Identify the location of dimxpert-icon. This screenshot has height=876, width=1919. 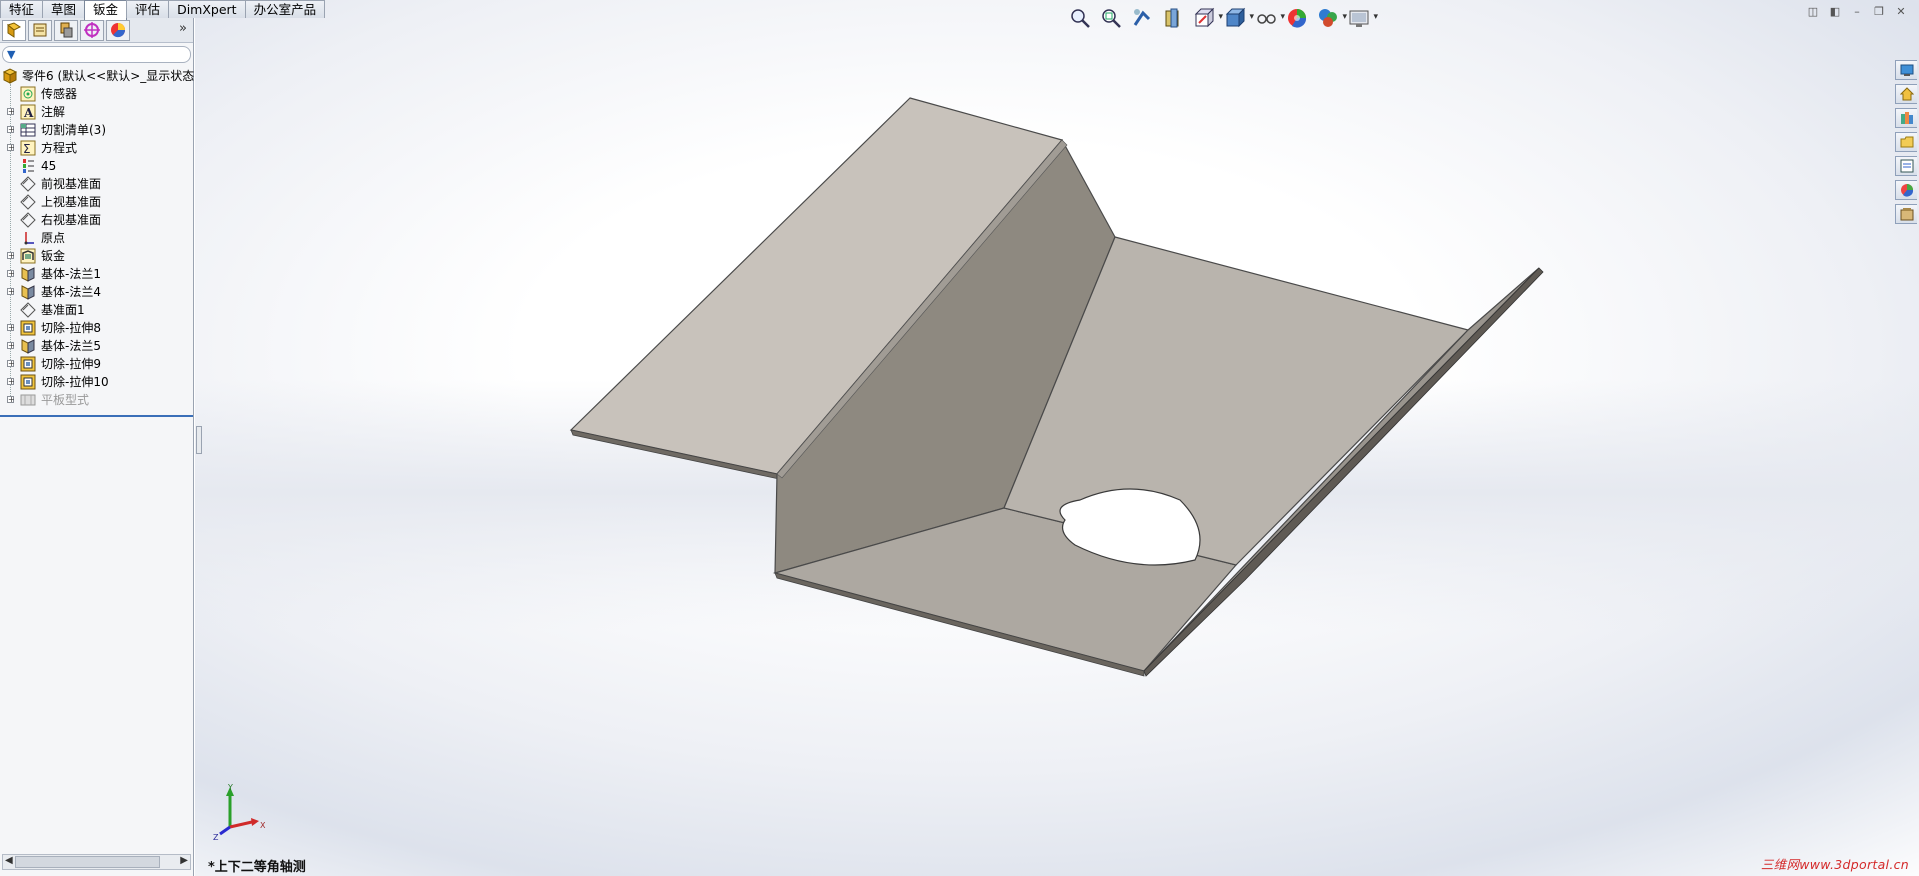
(92, 30).